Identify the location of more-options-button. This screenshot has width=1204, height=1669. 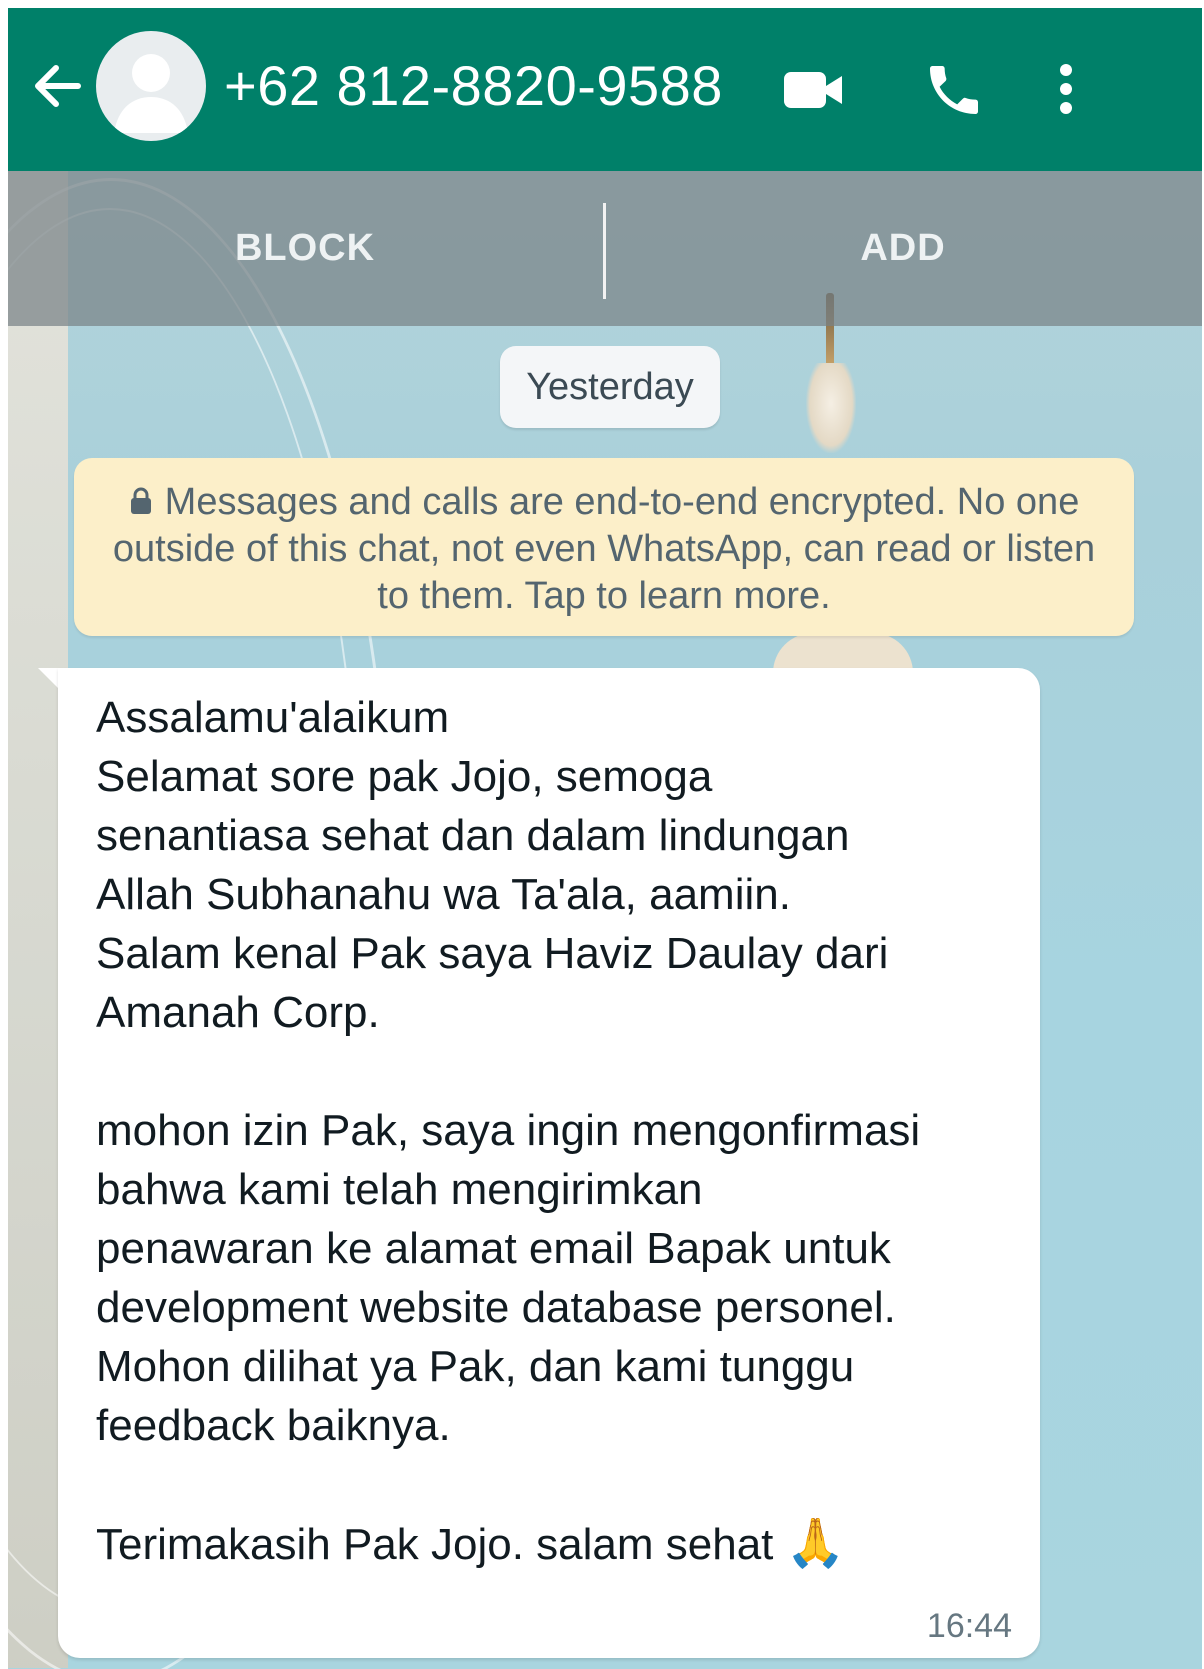
(1066, 90).